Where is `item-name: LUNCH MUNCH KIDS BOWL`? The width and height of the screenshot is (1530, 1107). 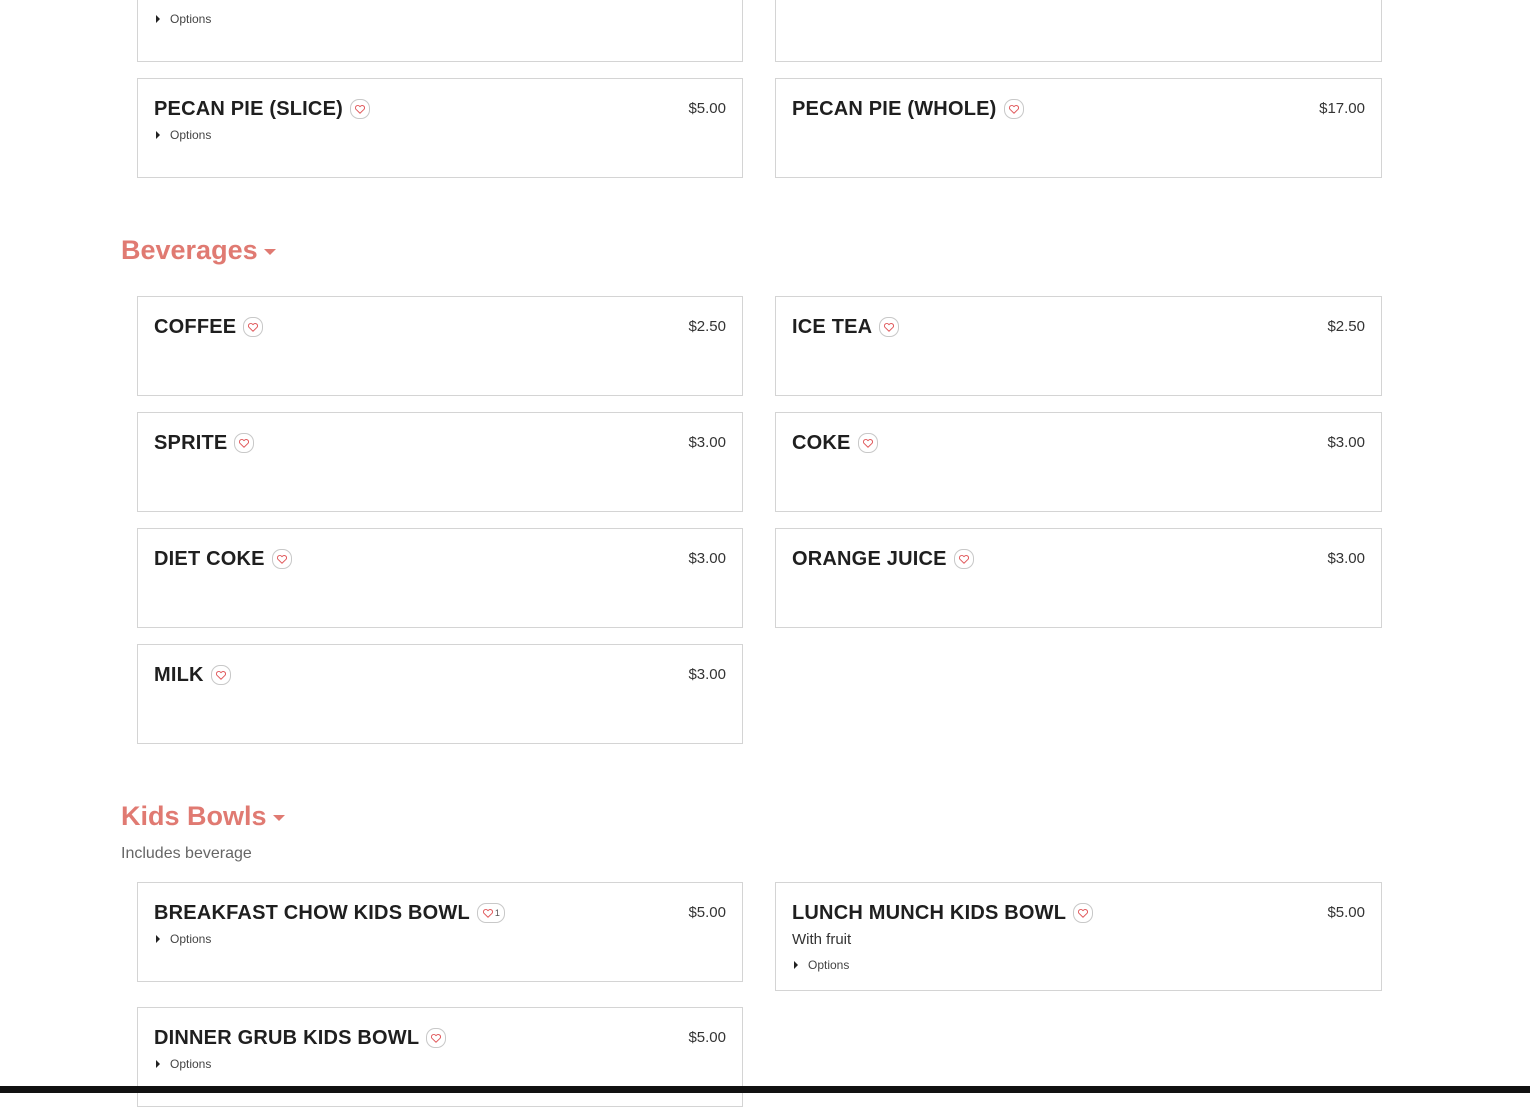
item-name: LUNCH MUNCH KIDS BOWL is located at coordinates (929, 913).